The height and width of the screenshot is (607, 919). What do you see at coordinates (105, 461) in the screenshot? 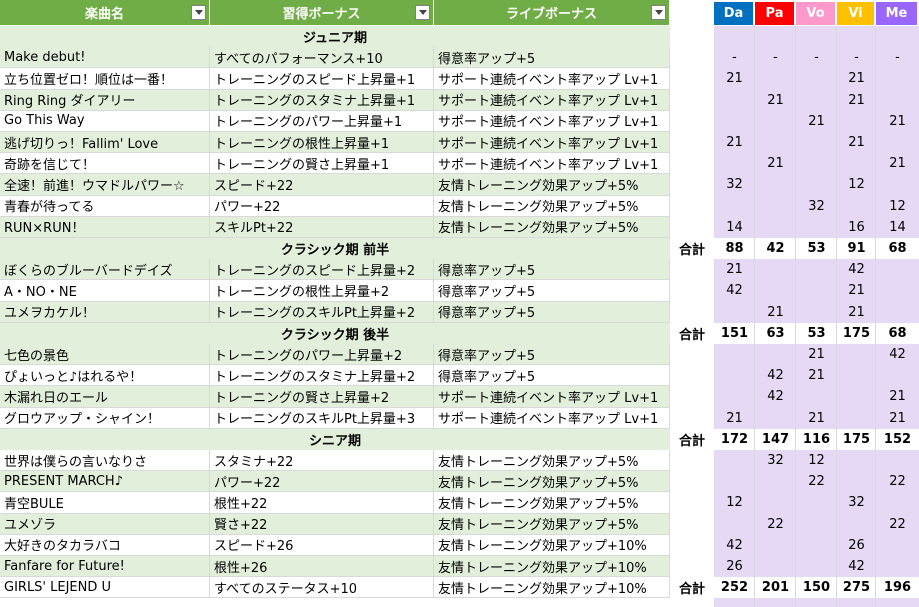
I see `table-cell-song: 世界は僕らの言いなりさ` at bounding box center [105, 461].